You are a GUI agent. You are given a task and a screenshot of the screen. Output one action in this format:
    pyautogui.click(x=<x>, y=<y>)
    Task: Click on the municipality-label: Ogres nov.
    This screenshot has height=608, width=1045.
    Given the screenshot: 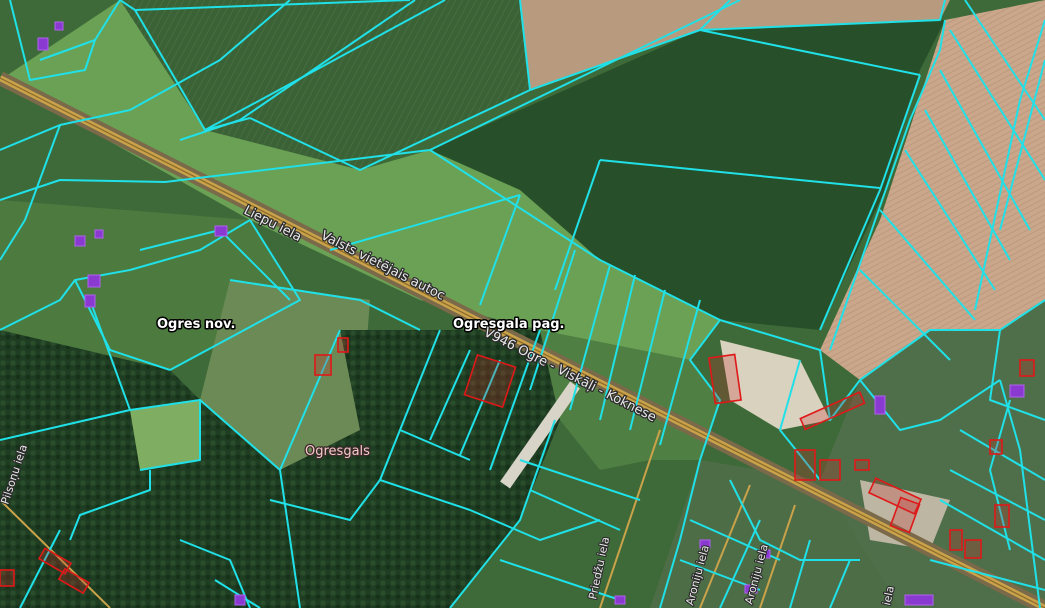 What is the action you would take?
    pyautogui.click(x=196, y=324)
    